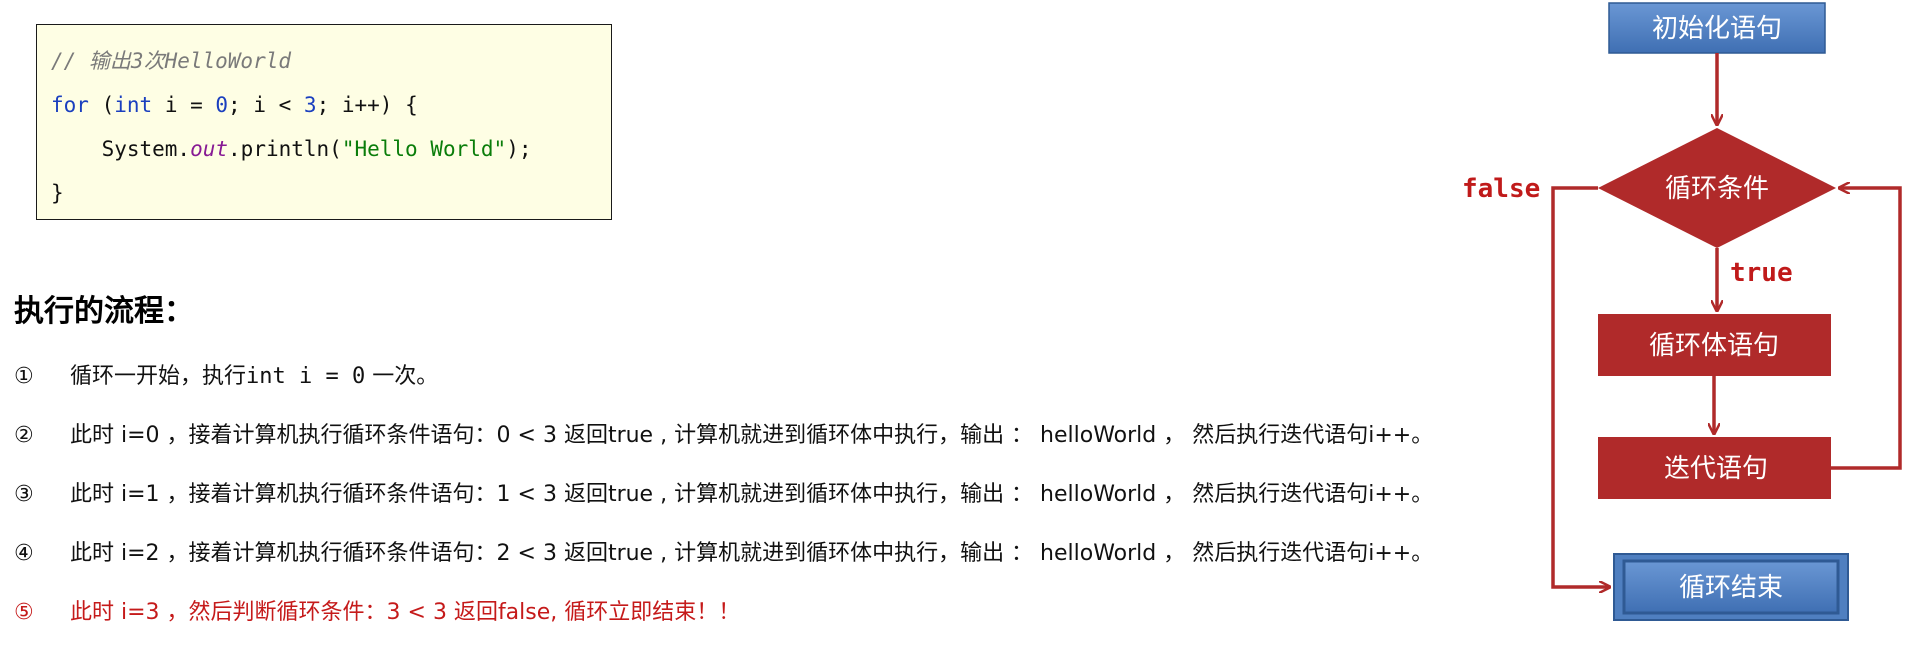 The width and height of the screenshot is (1906, 662). I want to click on node-body-label: 循环体语句, so click(1714, 346).